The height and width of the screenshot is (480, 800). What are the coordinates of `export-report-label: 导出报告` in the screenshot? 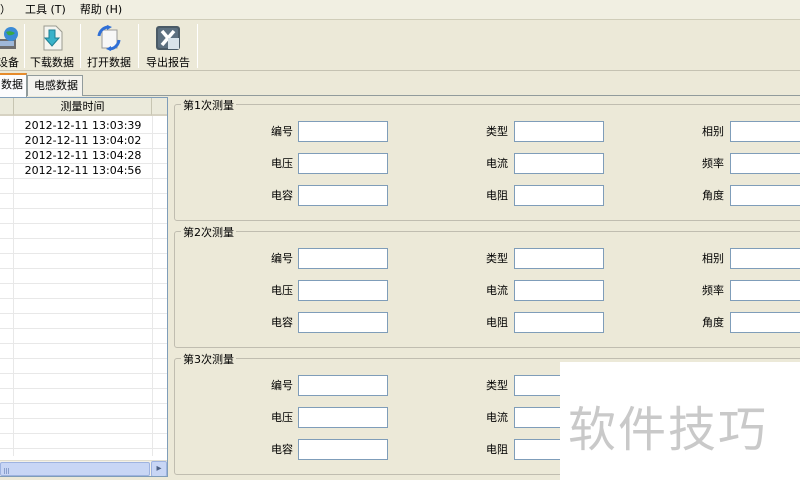 It's located at (168, 62).